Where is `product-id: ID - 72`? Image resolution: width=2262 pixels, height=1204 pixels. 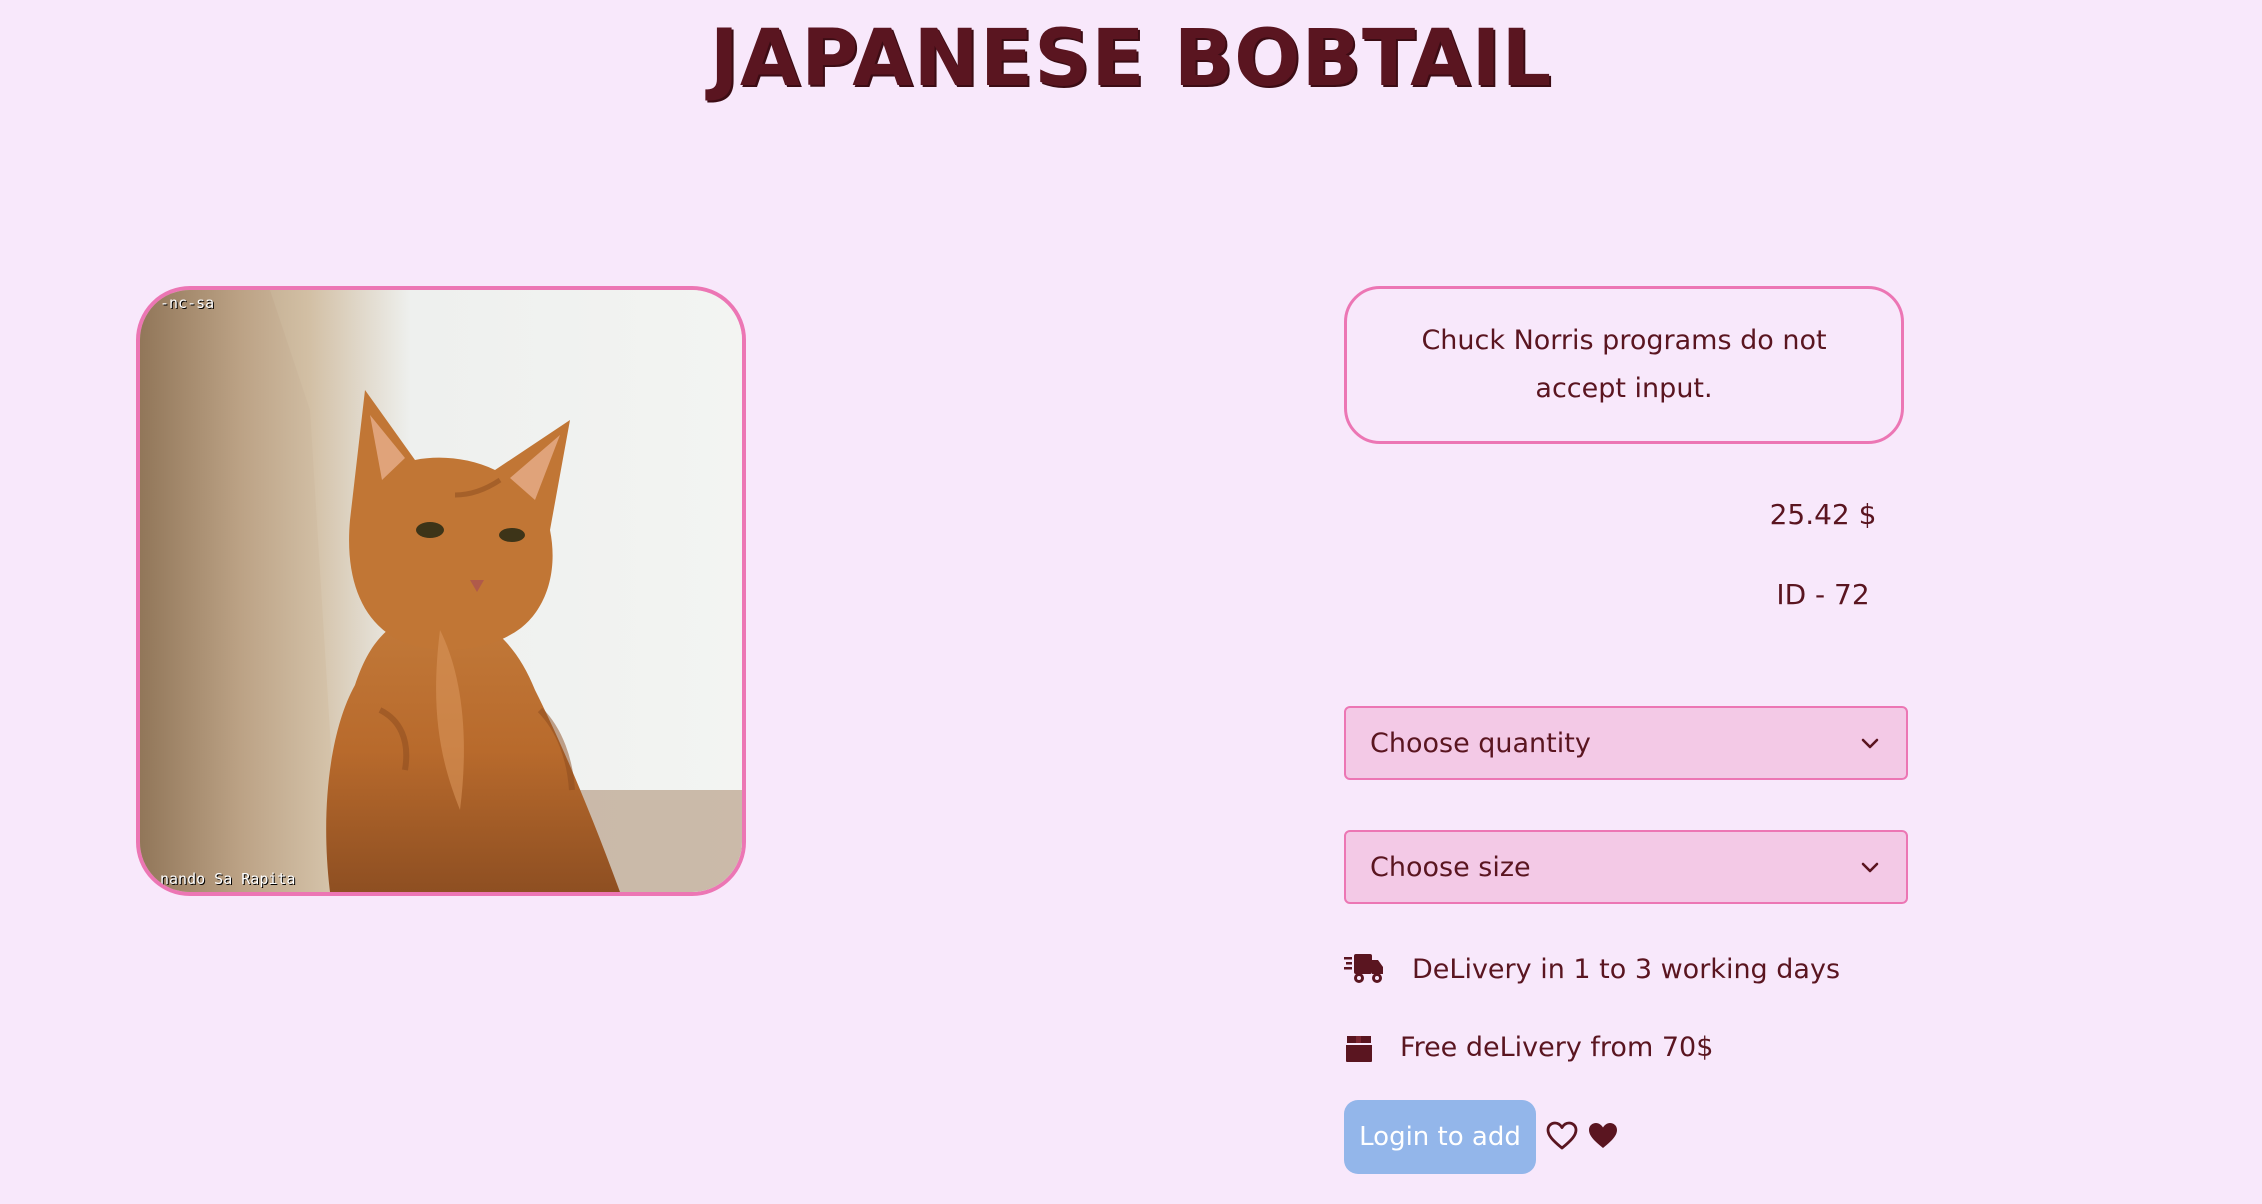 product-id: ID - 72 is located at coordinates (1823, 594).